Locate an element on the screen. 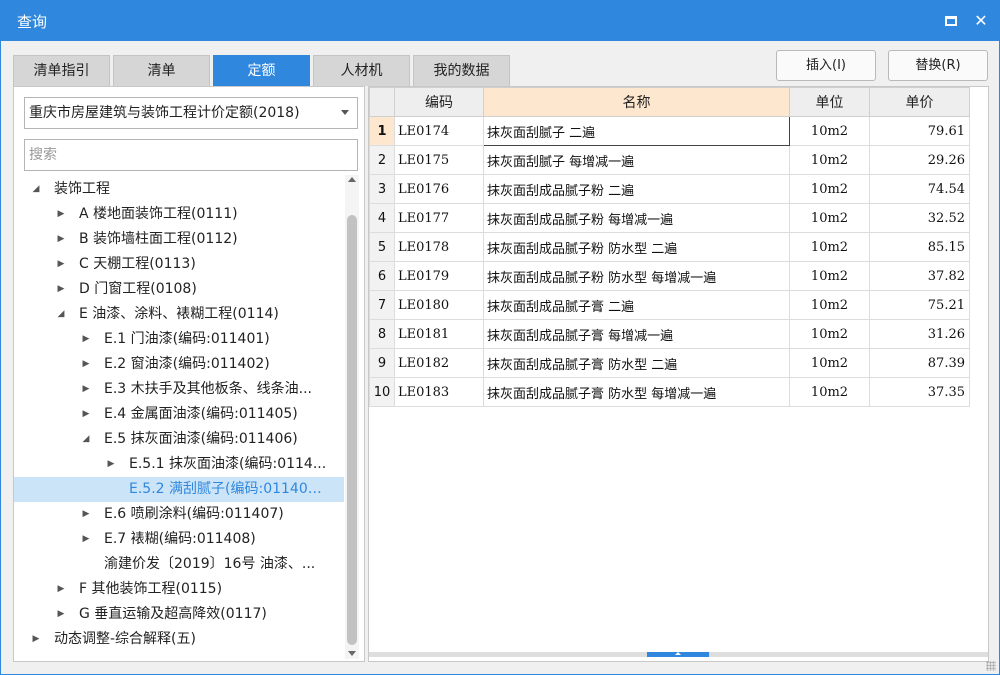  tab-my-data: 我的数据 is located at coordinates (461, 70).